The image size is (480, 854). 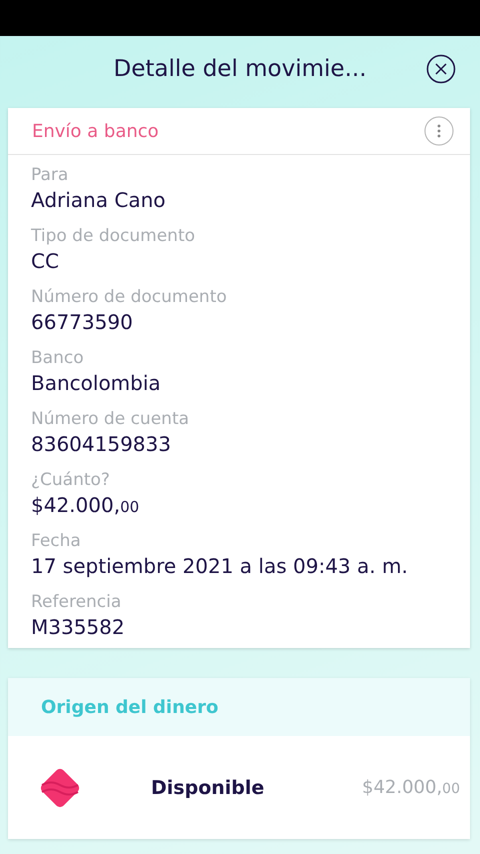 I want to click on field-value: 83604159833, so click(x=101, y=444).